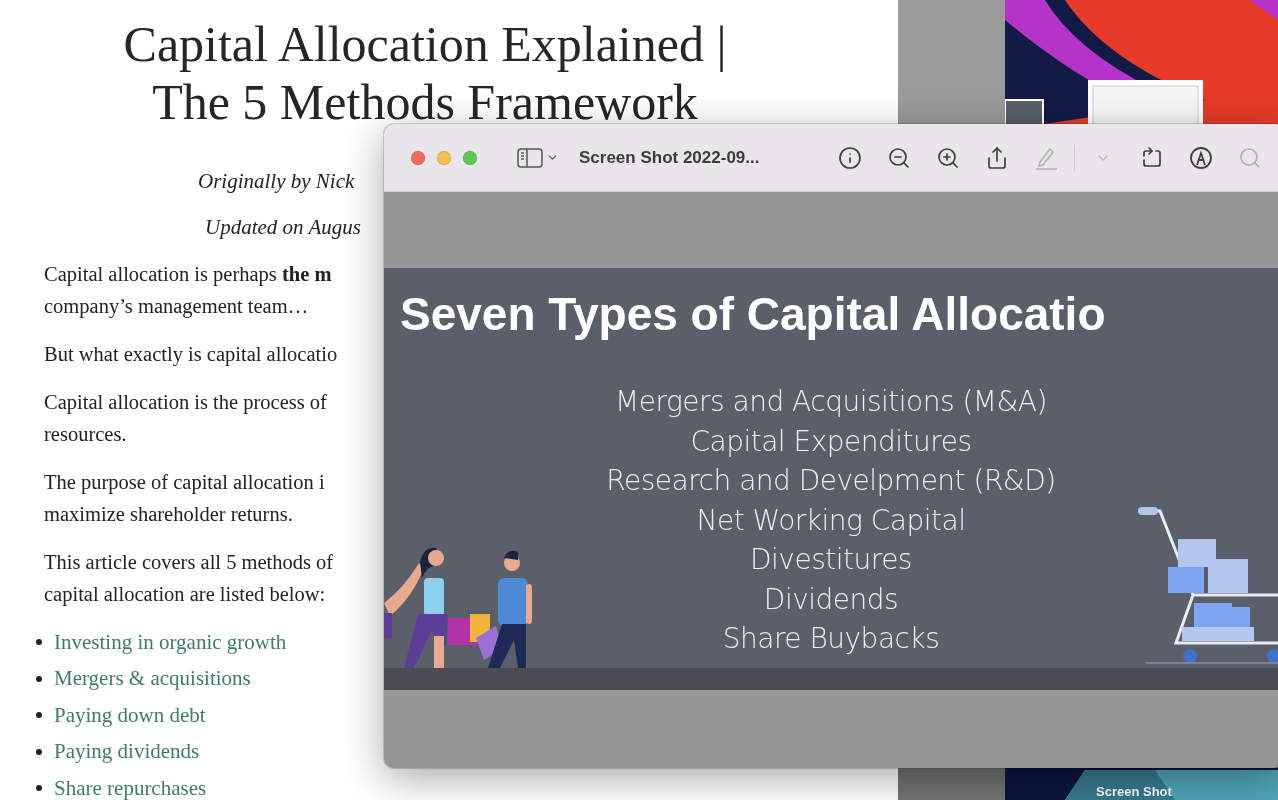  What do you see at coordinates (189, 579) in the screenshot?
I see `paragraph: This article covers all 5 methods of capital allocation are listed below:` at bounding box center [189, 579].